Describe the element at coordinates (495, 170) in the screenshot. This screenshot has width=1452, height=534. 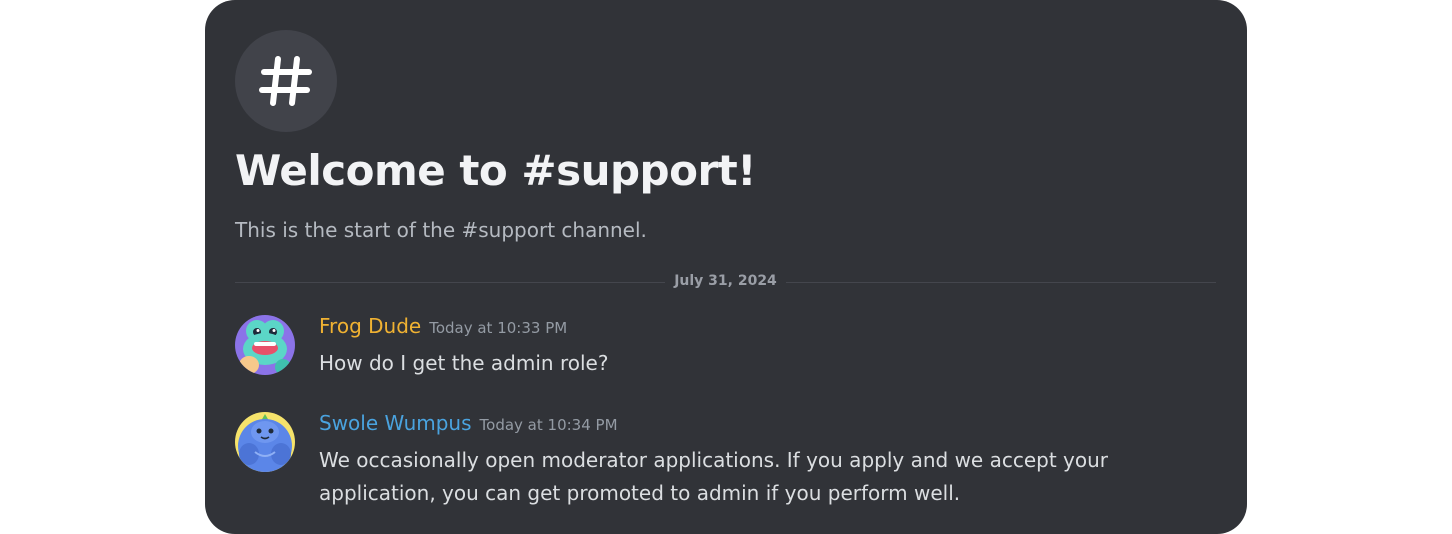
I see `channel-welcome-title: Welcome to #support!` at that location.